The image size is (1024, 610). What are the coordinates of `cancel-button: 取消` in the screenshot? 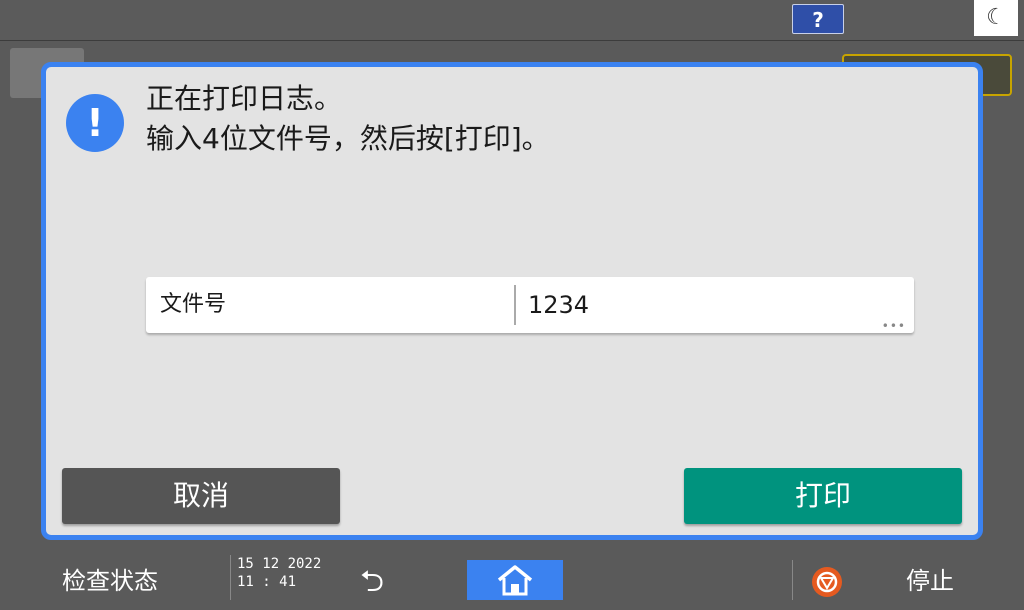 It's located at (201, 496).